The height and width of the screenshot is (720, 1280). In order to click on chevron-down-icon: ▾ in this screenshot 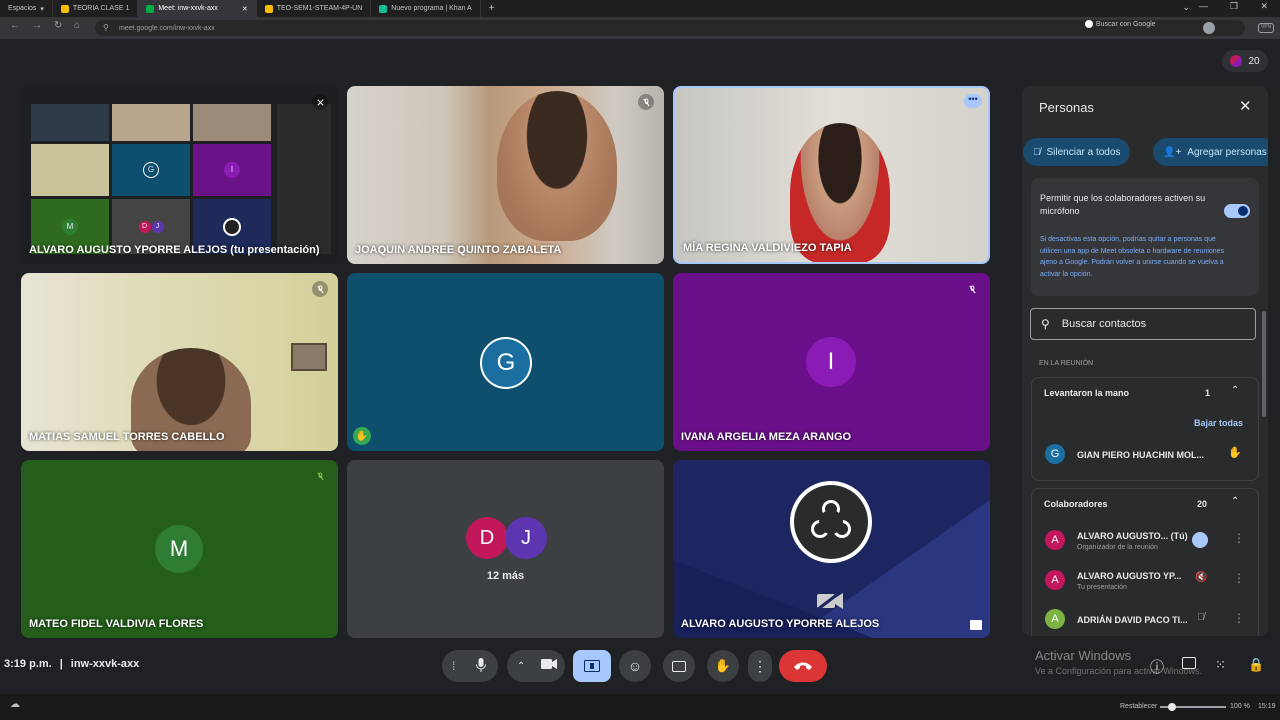, I will do `click(42, 9)`.